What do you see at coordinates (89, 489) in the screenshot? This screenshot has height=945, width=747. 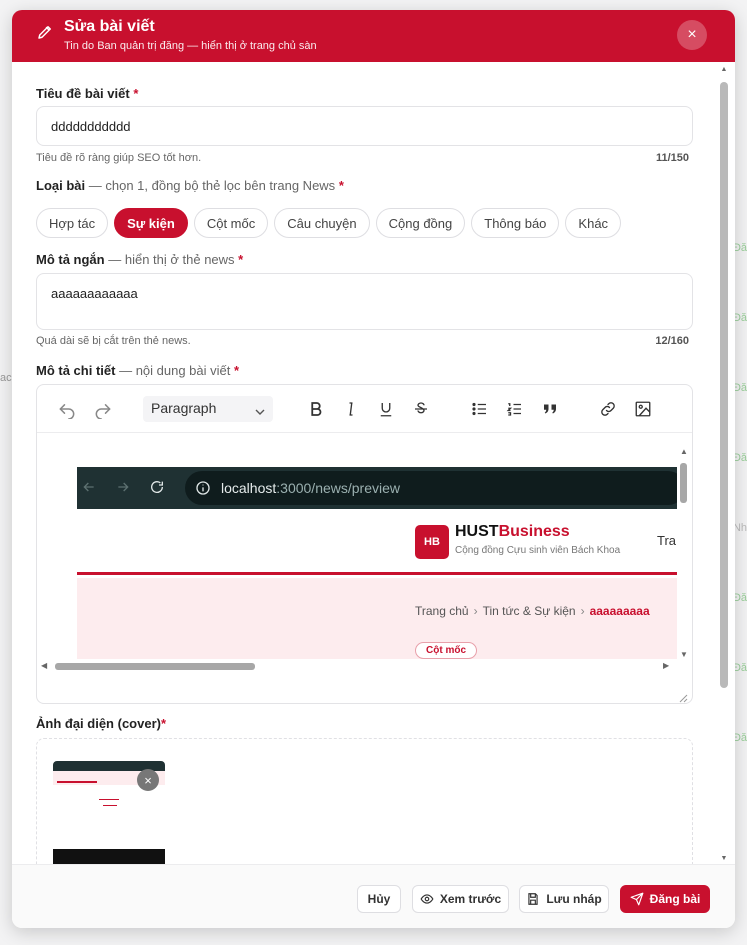 I see `back-arrow-icon` at bounding box center [89, 489].